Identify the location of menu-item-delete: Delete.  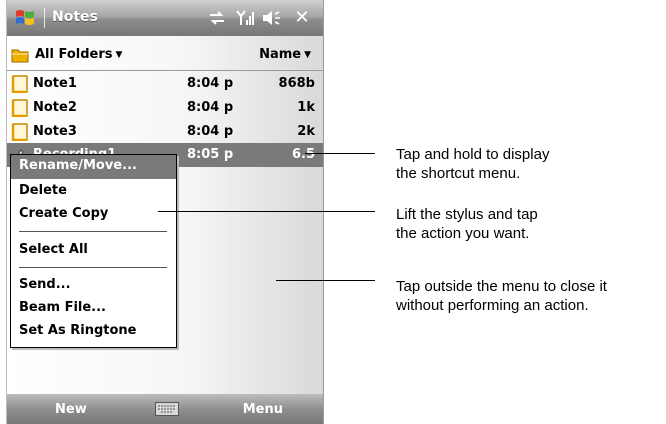
(43, 190).